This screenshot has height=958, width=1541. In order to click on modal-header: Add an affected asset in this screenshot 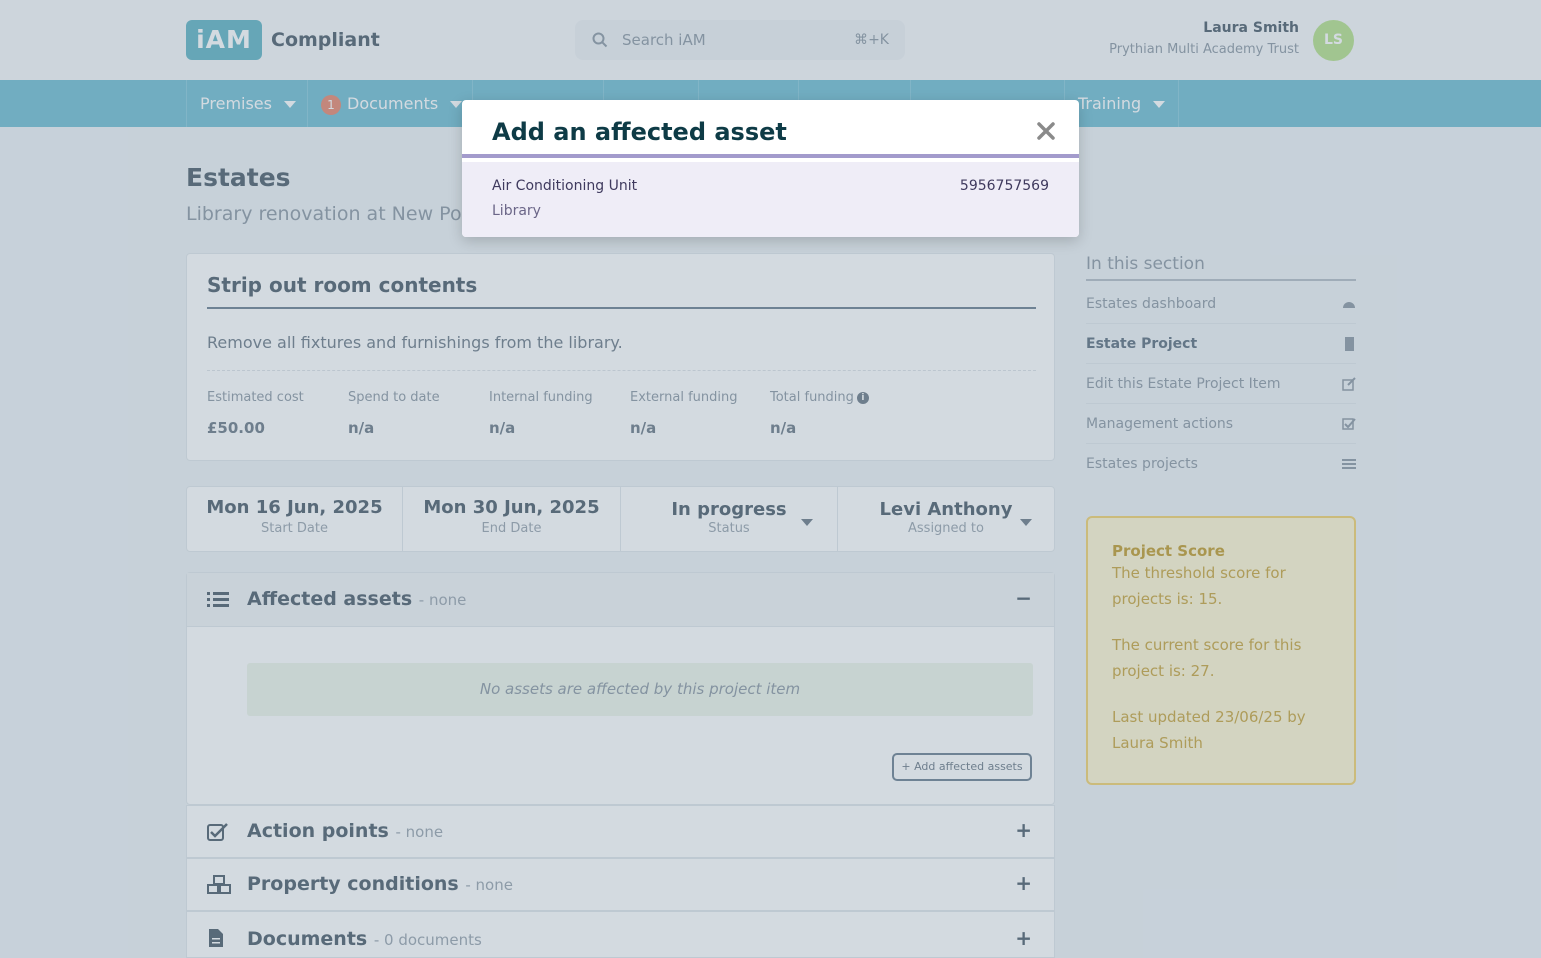, I will do `click(770, 129)`.